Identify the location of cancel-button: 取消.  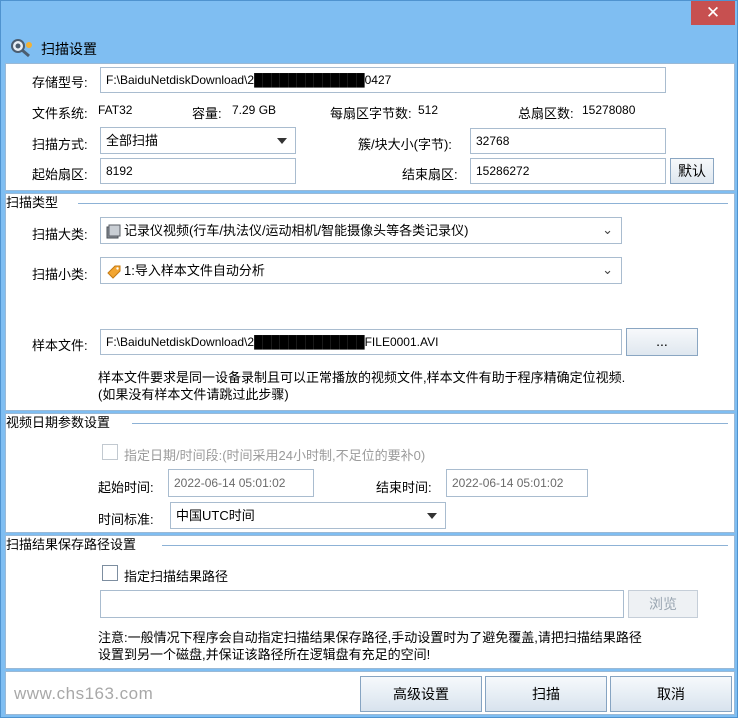
(671, 694).